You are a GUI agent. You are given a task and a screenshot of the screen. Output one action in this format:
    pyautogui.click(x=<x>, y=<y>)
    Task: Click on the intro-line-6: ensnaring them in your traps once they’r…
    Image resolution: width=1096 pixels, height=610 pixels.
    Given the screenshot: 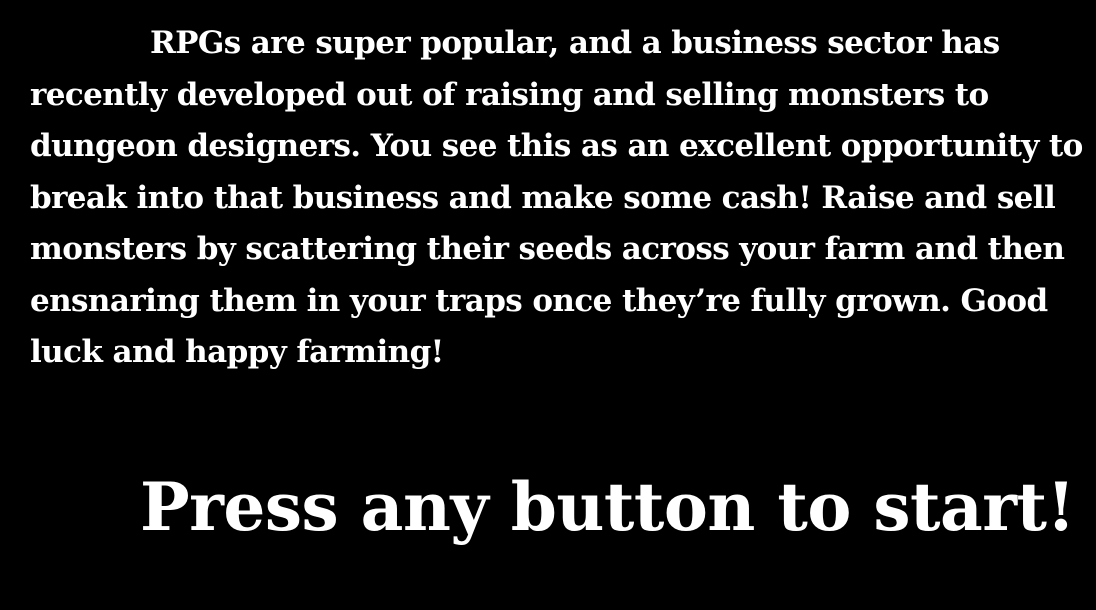 What is the action you would take?
    pyautogui.click(x=539, y=300)
    